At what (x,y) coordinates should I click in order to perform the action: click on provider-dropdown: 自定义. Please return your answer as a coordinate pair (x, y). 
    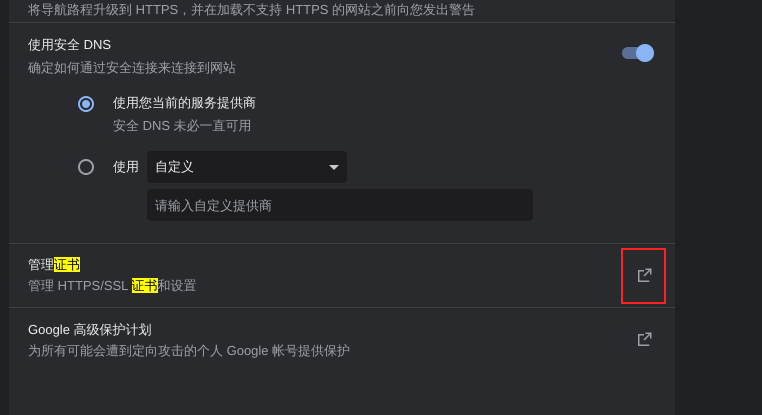
    Looking at the image, I should click on (247, 167).